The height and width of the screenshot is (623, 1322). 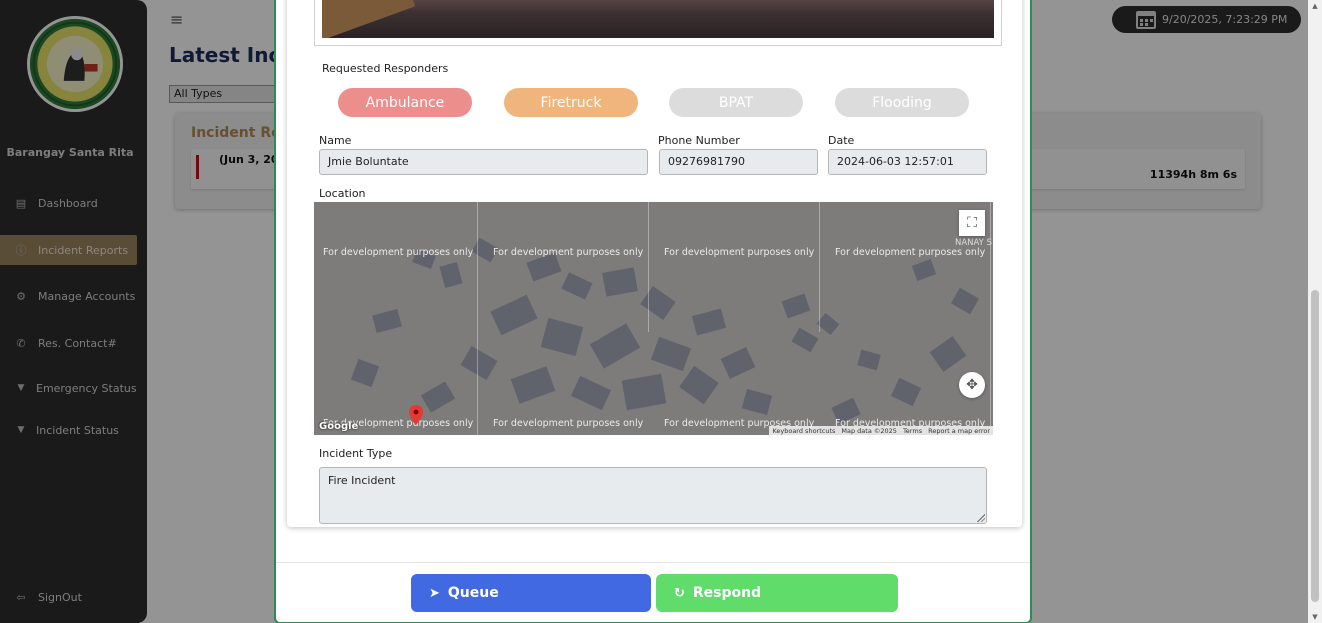 I want to click on keyboard-shortcuts-link: Keyboard shortcuts, so click(x=803, y=431).